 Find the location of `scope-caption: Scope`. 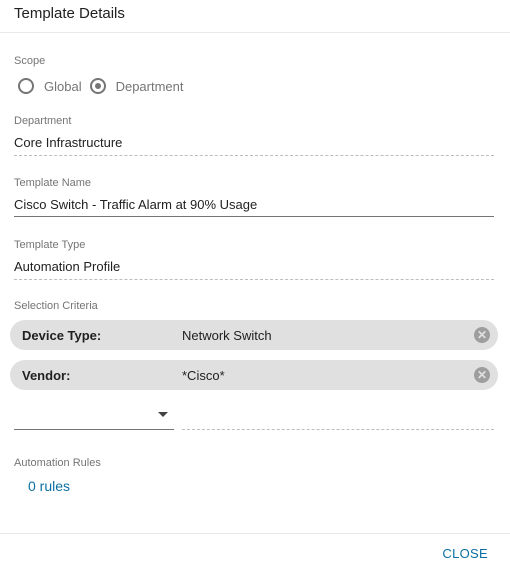

scope-caption: Scope is located at coordinates (30, 61).